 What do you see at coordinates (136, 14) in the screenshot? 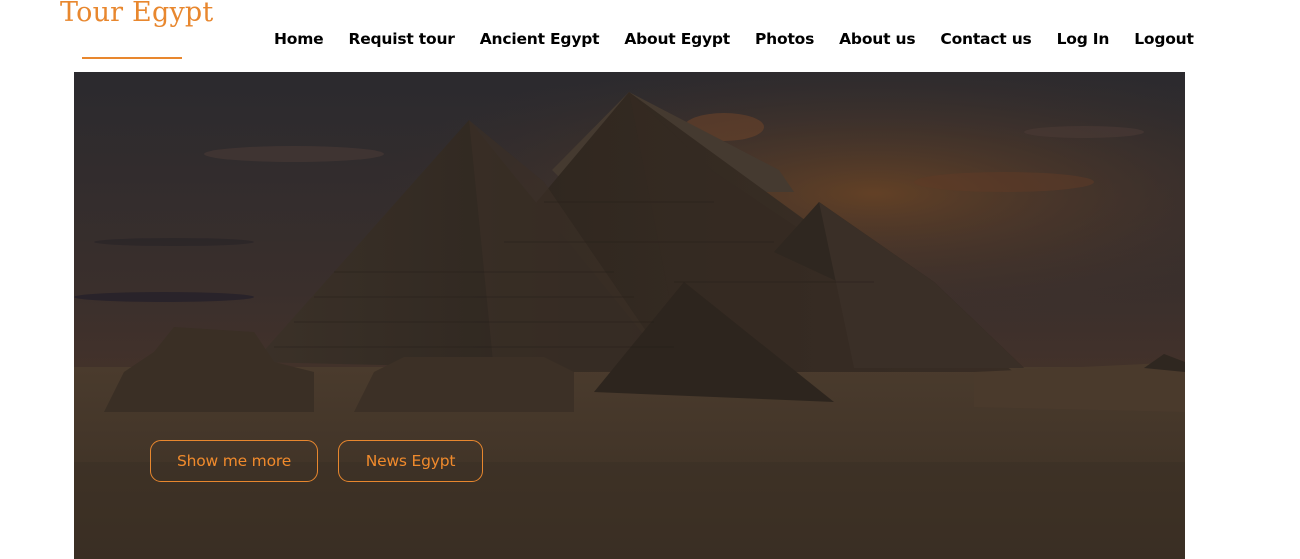
I see `site-logo: Tour Egypt` at bounding box center [136, 14].